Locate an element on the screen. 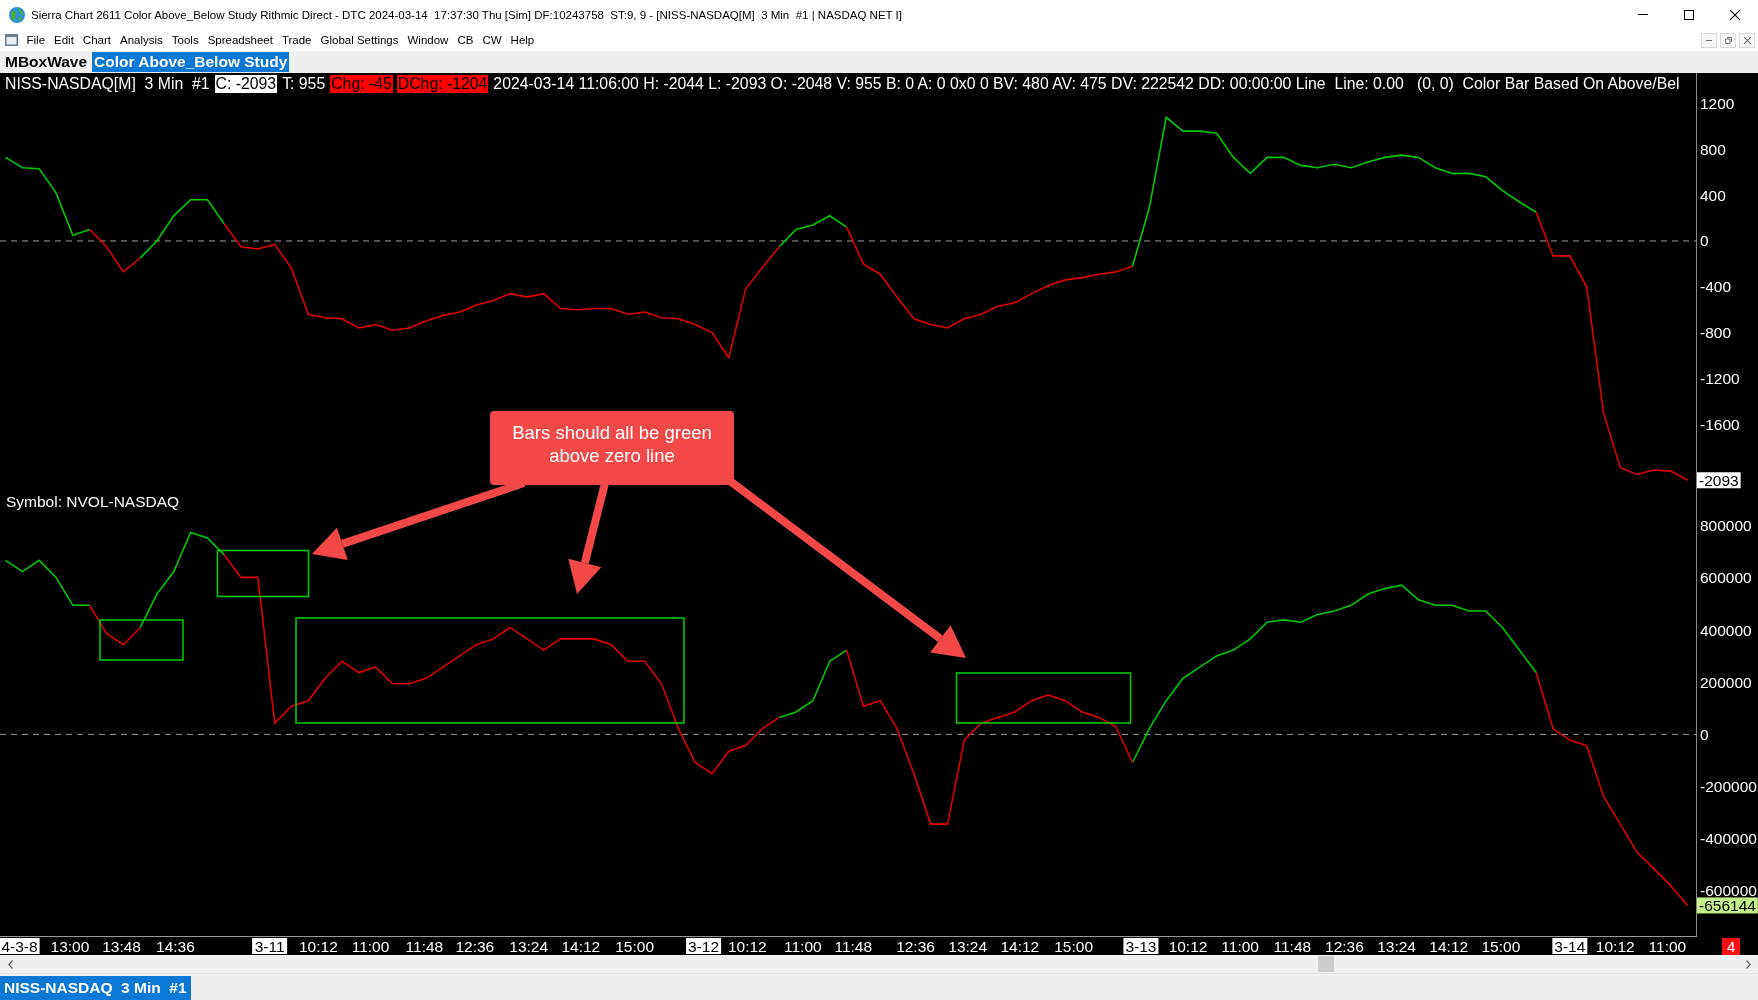 This screenshot has width=1758, height=1000. date-label: 3-14 is located at coordinates (1570, 946).